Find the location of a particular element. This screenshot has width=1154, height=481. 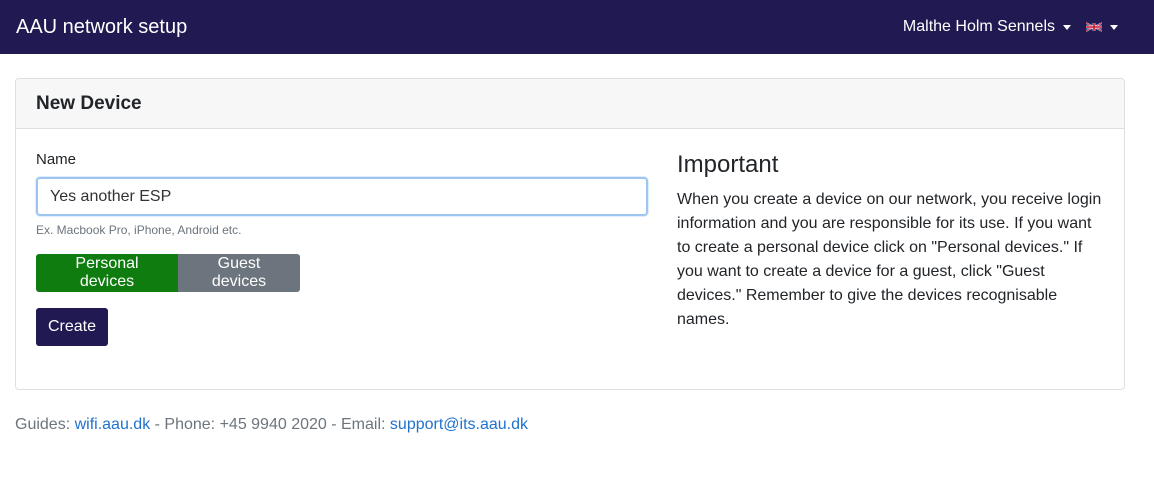

card-title: New Device is located at coordinates (570, 104).